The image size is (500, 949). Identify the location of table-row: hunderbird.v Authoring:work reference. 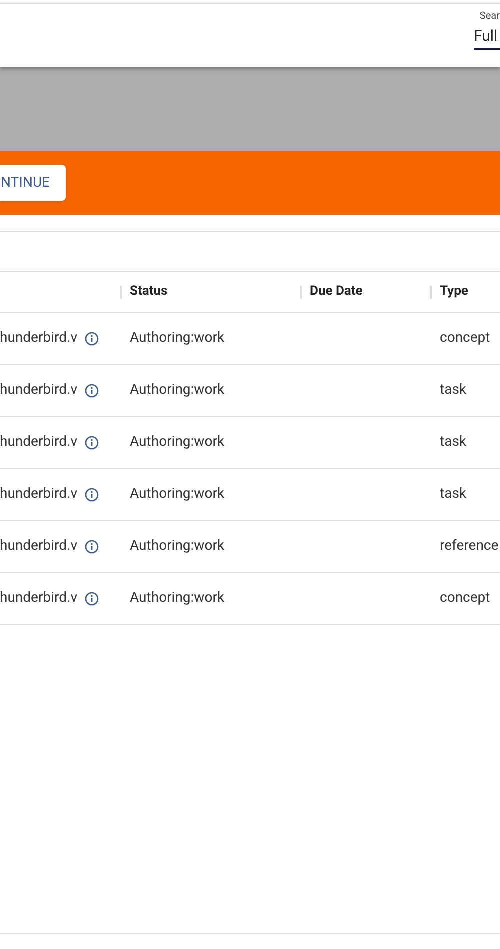
(250, 546).